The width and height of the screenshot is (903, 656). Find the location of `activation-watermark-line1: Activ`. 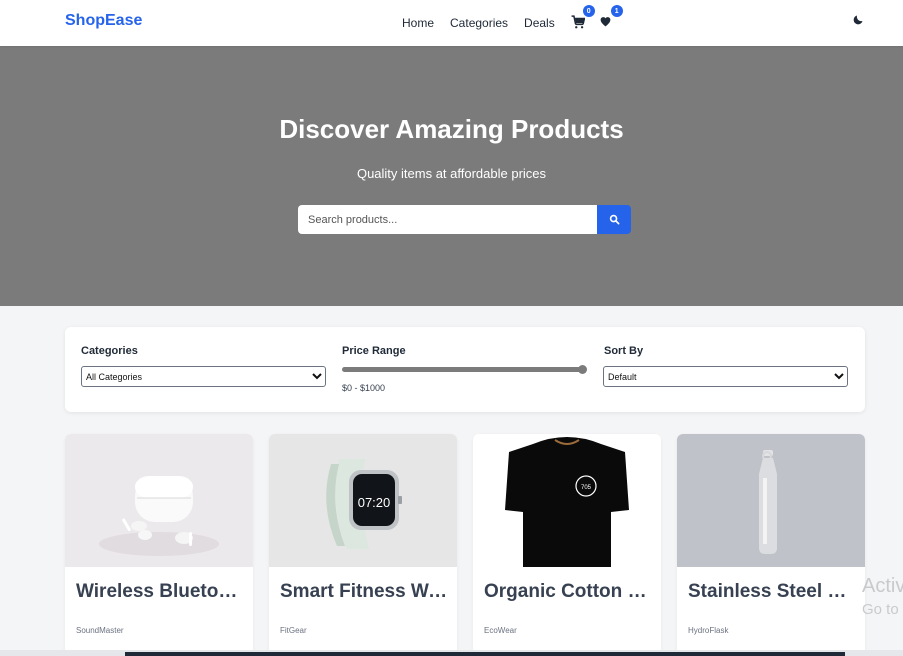

activation-watermark-line1: Activ is located at coordinates (882, 586).